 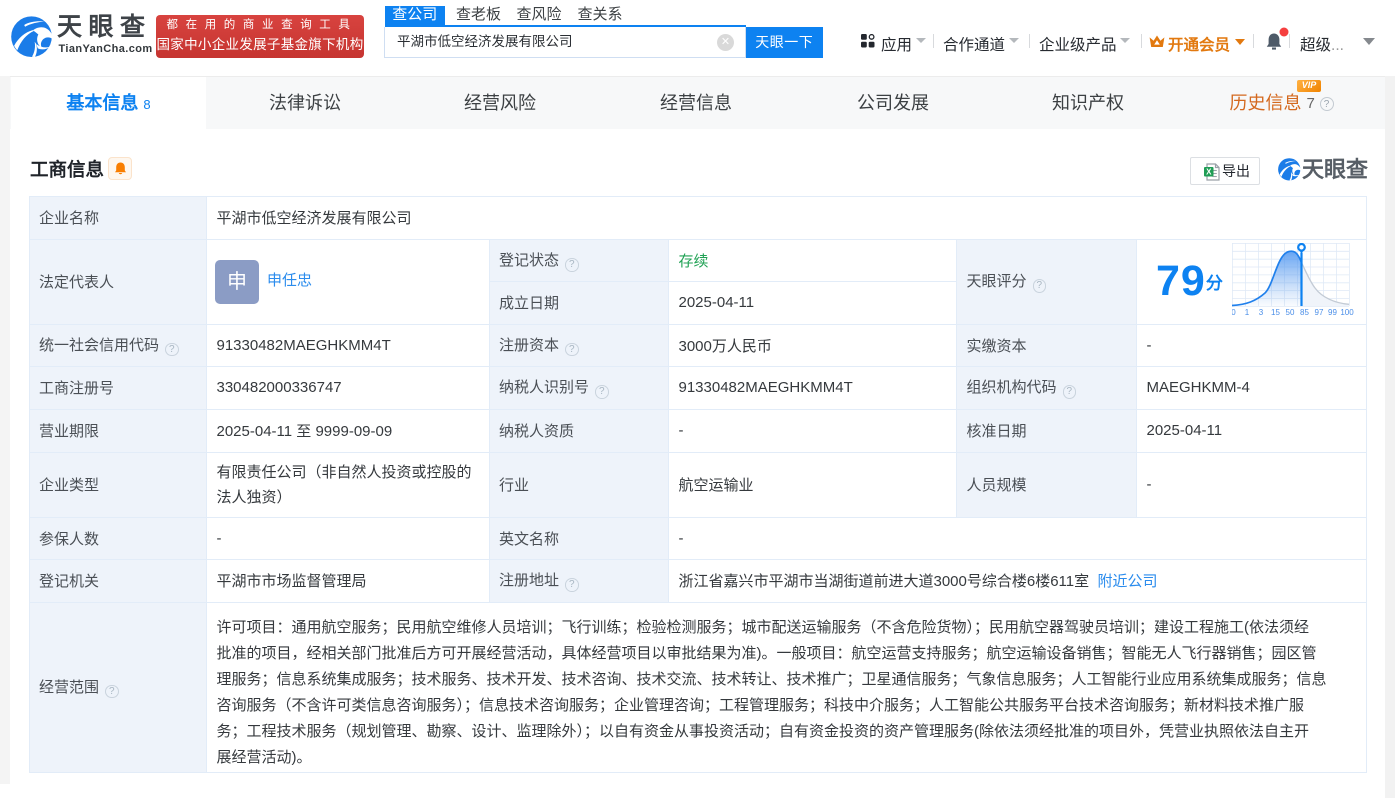 What do you see at coordinates (1304, 312) in the screenshot?
I see `svg-text: 85` at bounding box center [1304, 312].